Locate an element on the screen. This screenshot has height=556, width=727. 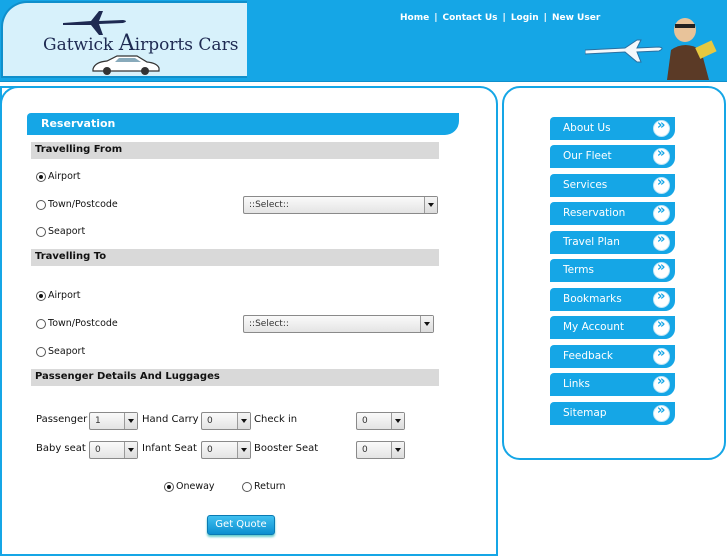
passenger-select: 1 is located at coordinates (113, 421).